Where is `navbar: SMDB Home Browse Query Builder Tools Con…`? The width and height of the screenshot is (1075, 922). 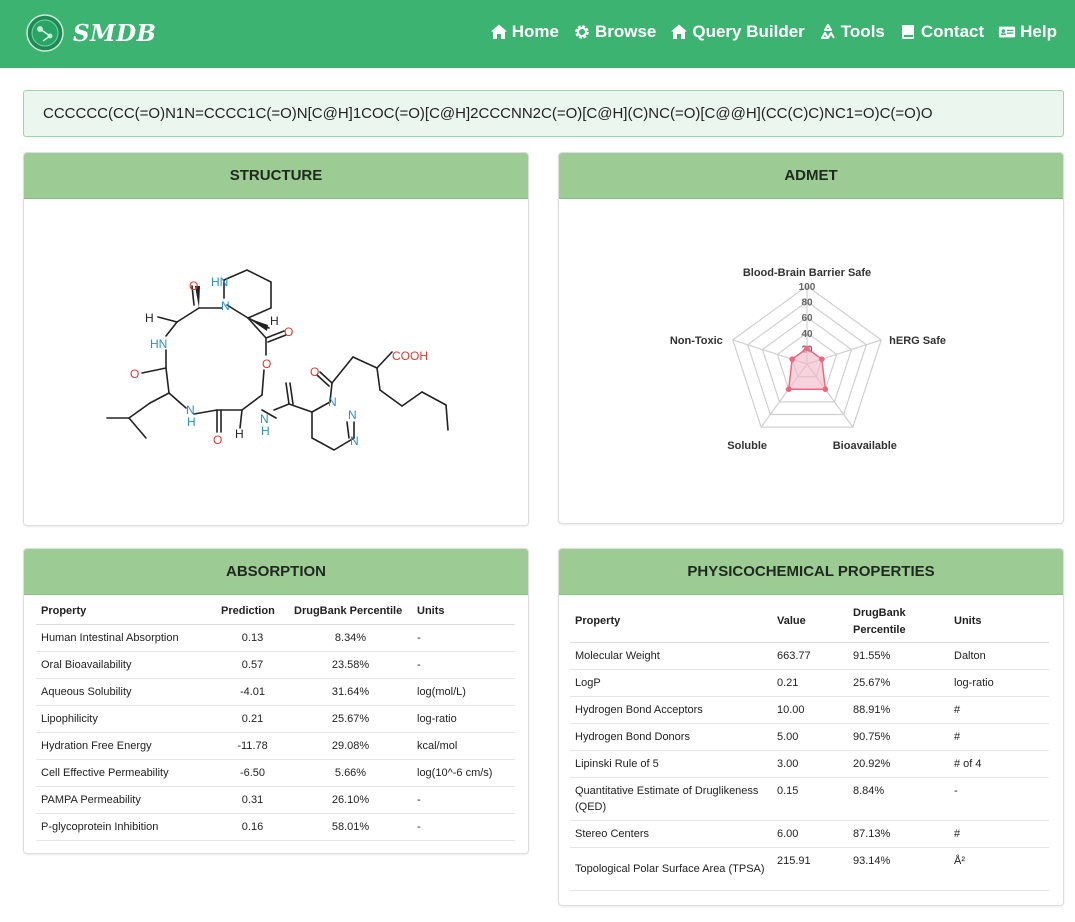
navbar: SMDB Home Browse Query Builder Tools Con… is located at coordinates (537, 34).